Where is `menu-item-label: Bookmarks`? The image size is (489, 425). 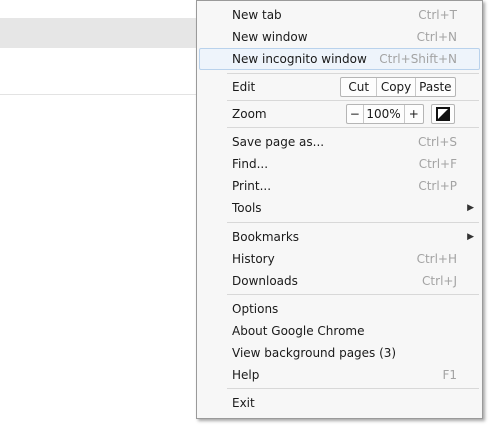 menu-item-label: Bookmarks is located at coordinates (266, 237).